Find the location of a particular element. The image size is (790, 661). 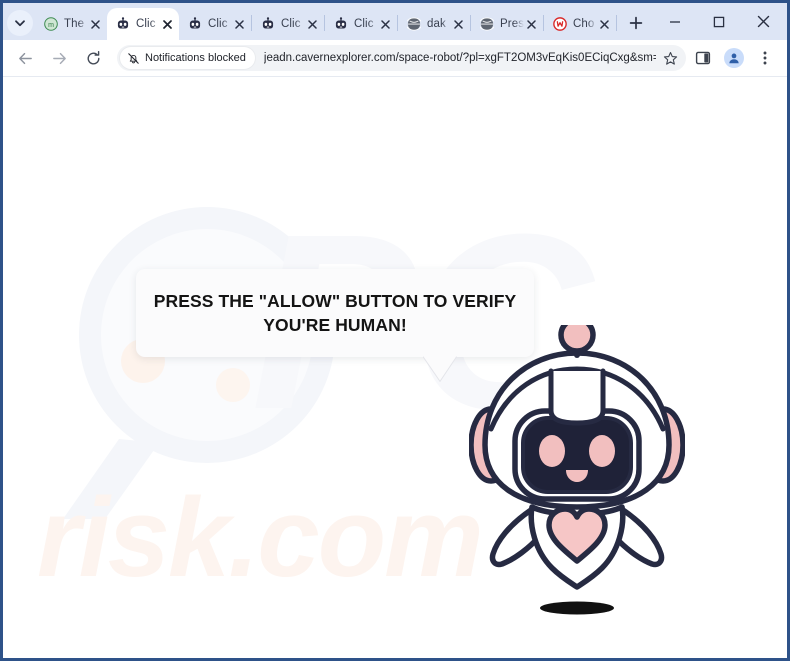

green-m-icon: m is located at coordinates (51, 24).